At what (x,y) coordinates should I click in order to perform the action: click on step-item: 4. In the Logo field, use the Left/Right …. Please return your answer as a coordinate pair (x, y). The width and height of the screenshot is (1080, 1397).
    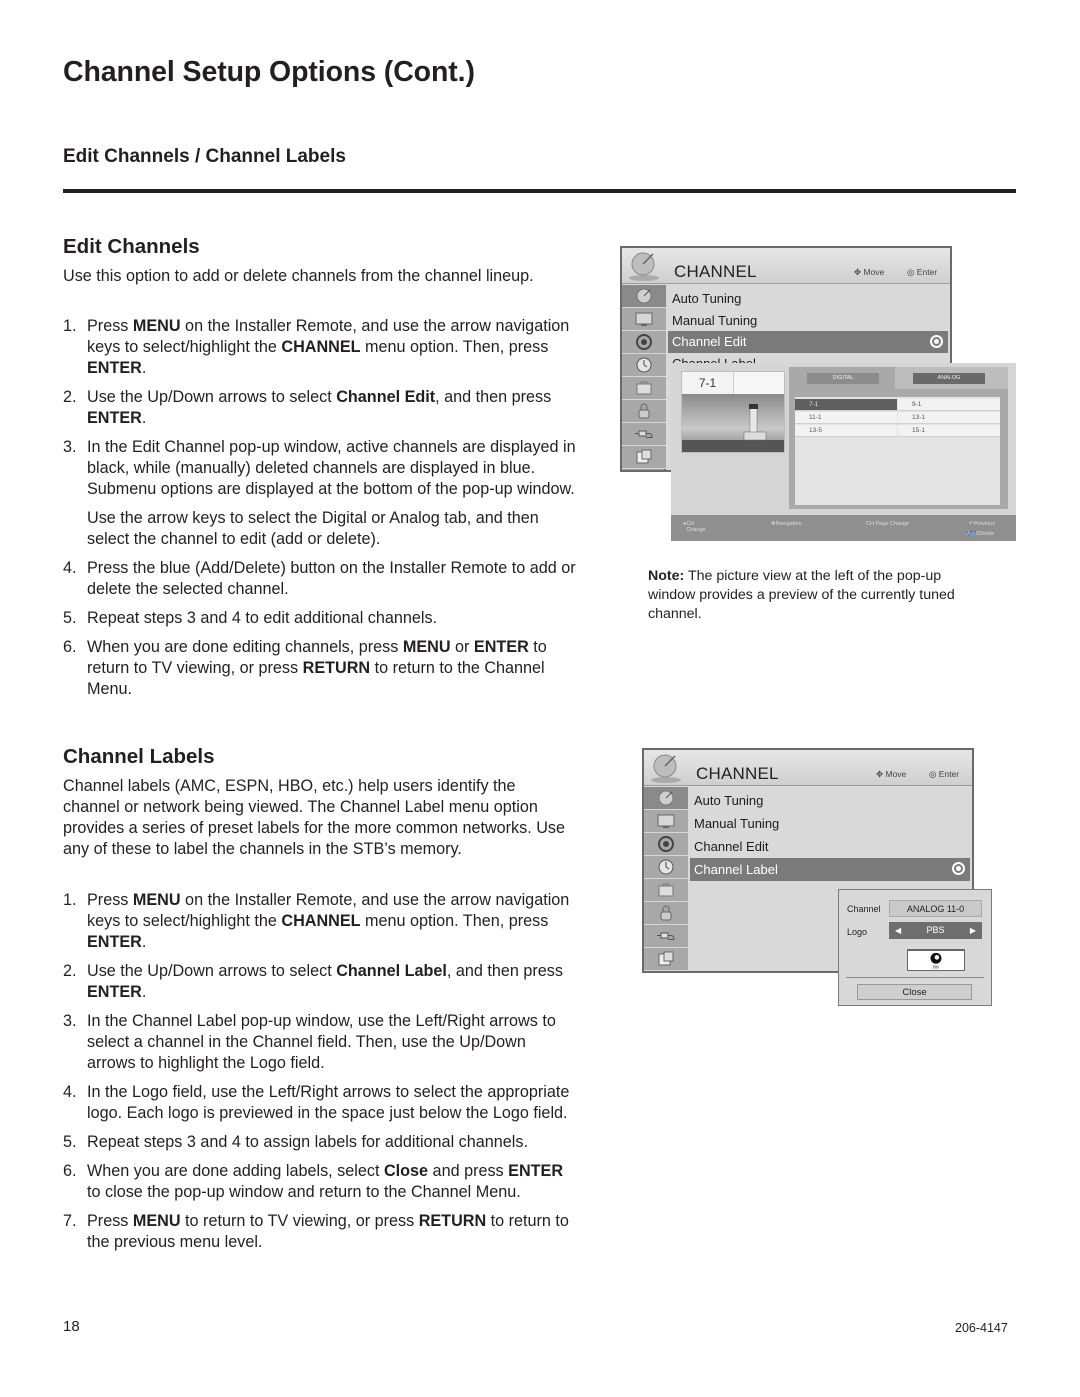
    Looking at the image, I should click on (320, 1103).